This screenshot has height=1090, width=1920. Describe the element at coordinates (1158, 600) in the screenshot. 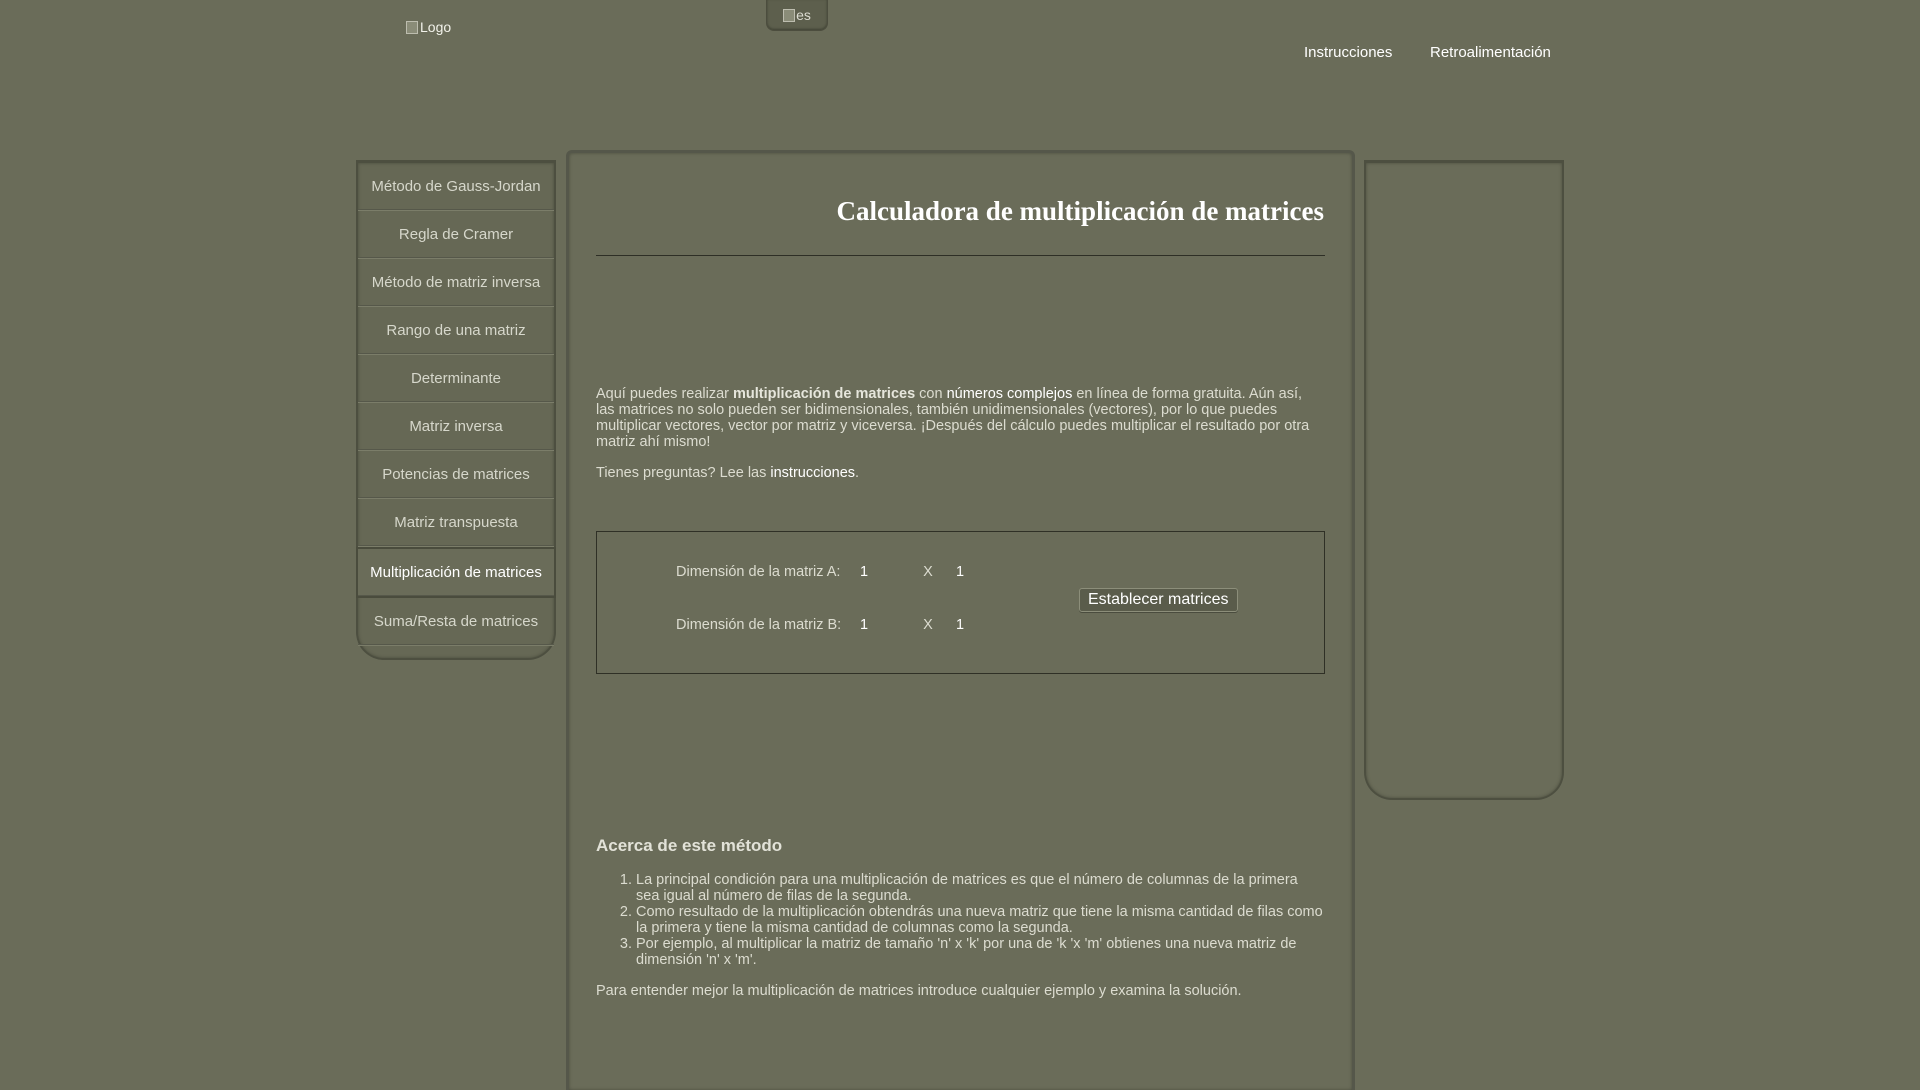

I see `set-matrices-button: Establecer matrices` at that location.